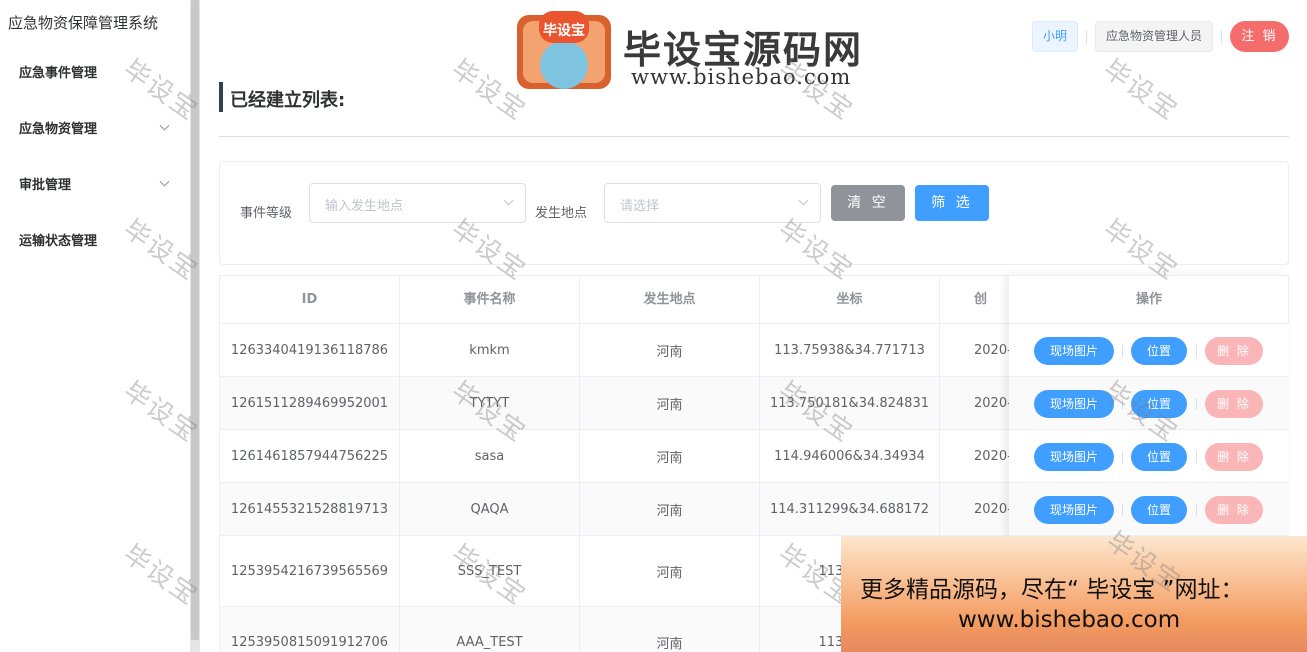  I want to click on watermark: 毕设宝, so click(1140, 90).